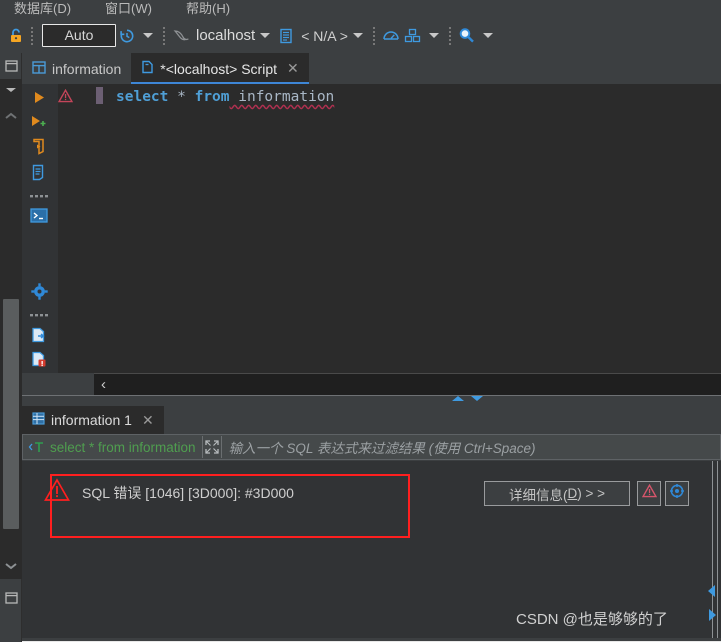 This screenshot has width=721, height=642. Describe the element at coordinates (407, 384) in the screenshot. I see `editor-horizontal-scrollbar: ‹` at that location.